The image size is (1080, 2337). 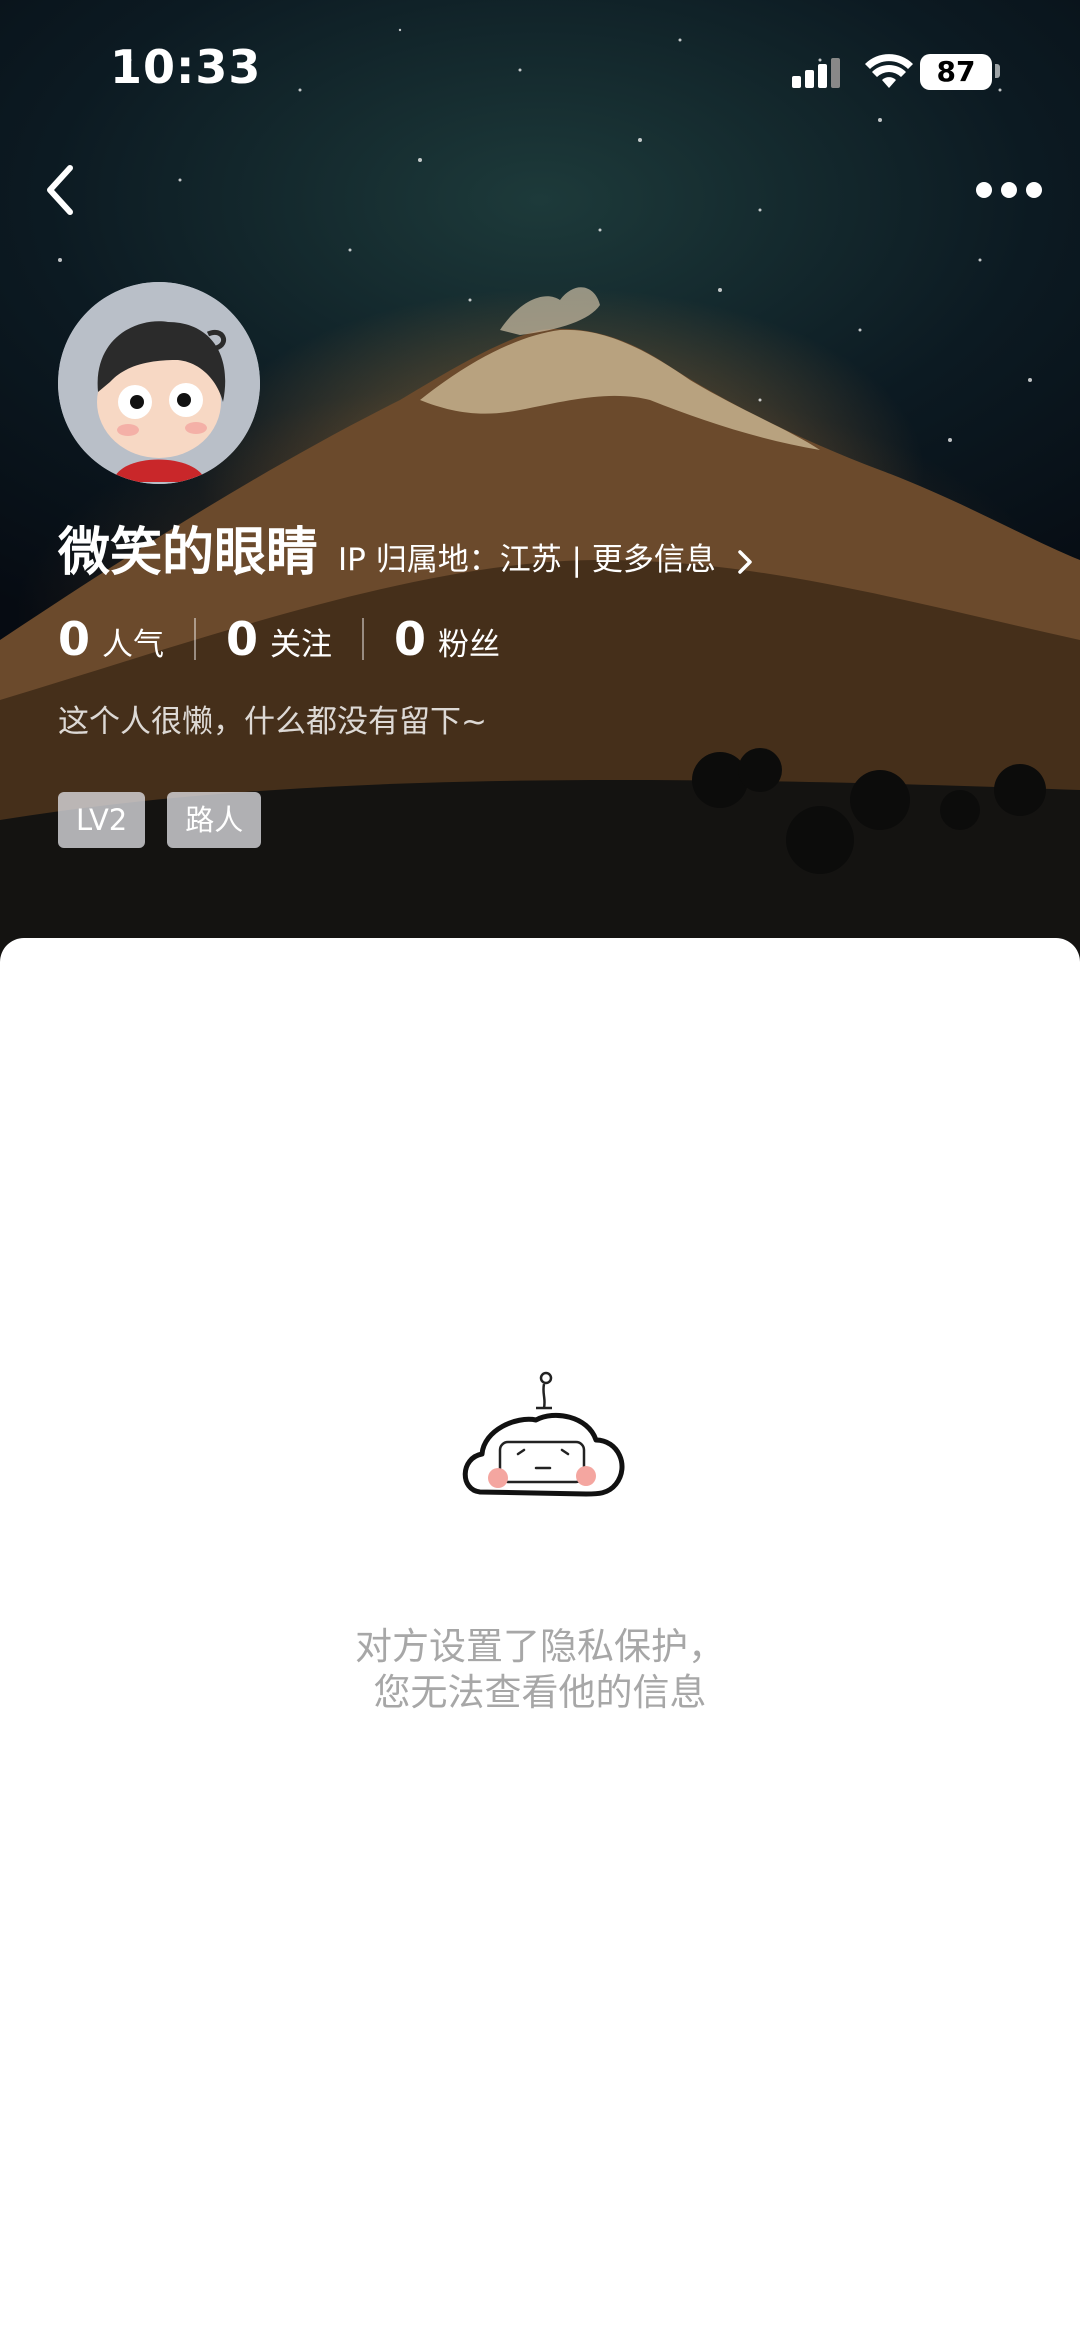 I want to click on status-time: 10:33, so click(x=186, y=67).